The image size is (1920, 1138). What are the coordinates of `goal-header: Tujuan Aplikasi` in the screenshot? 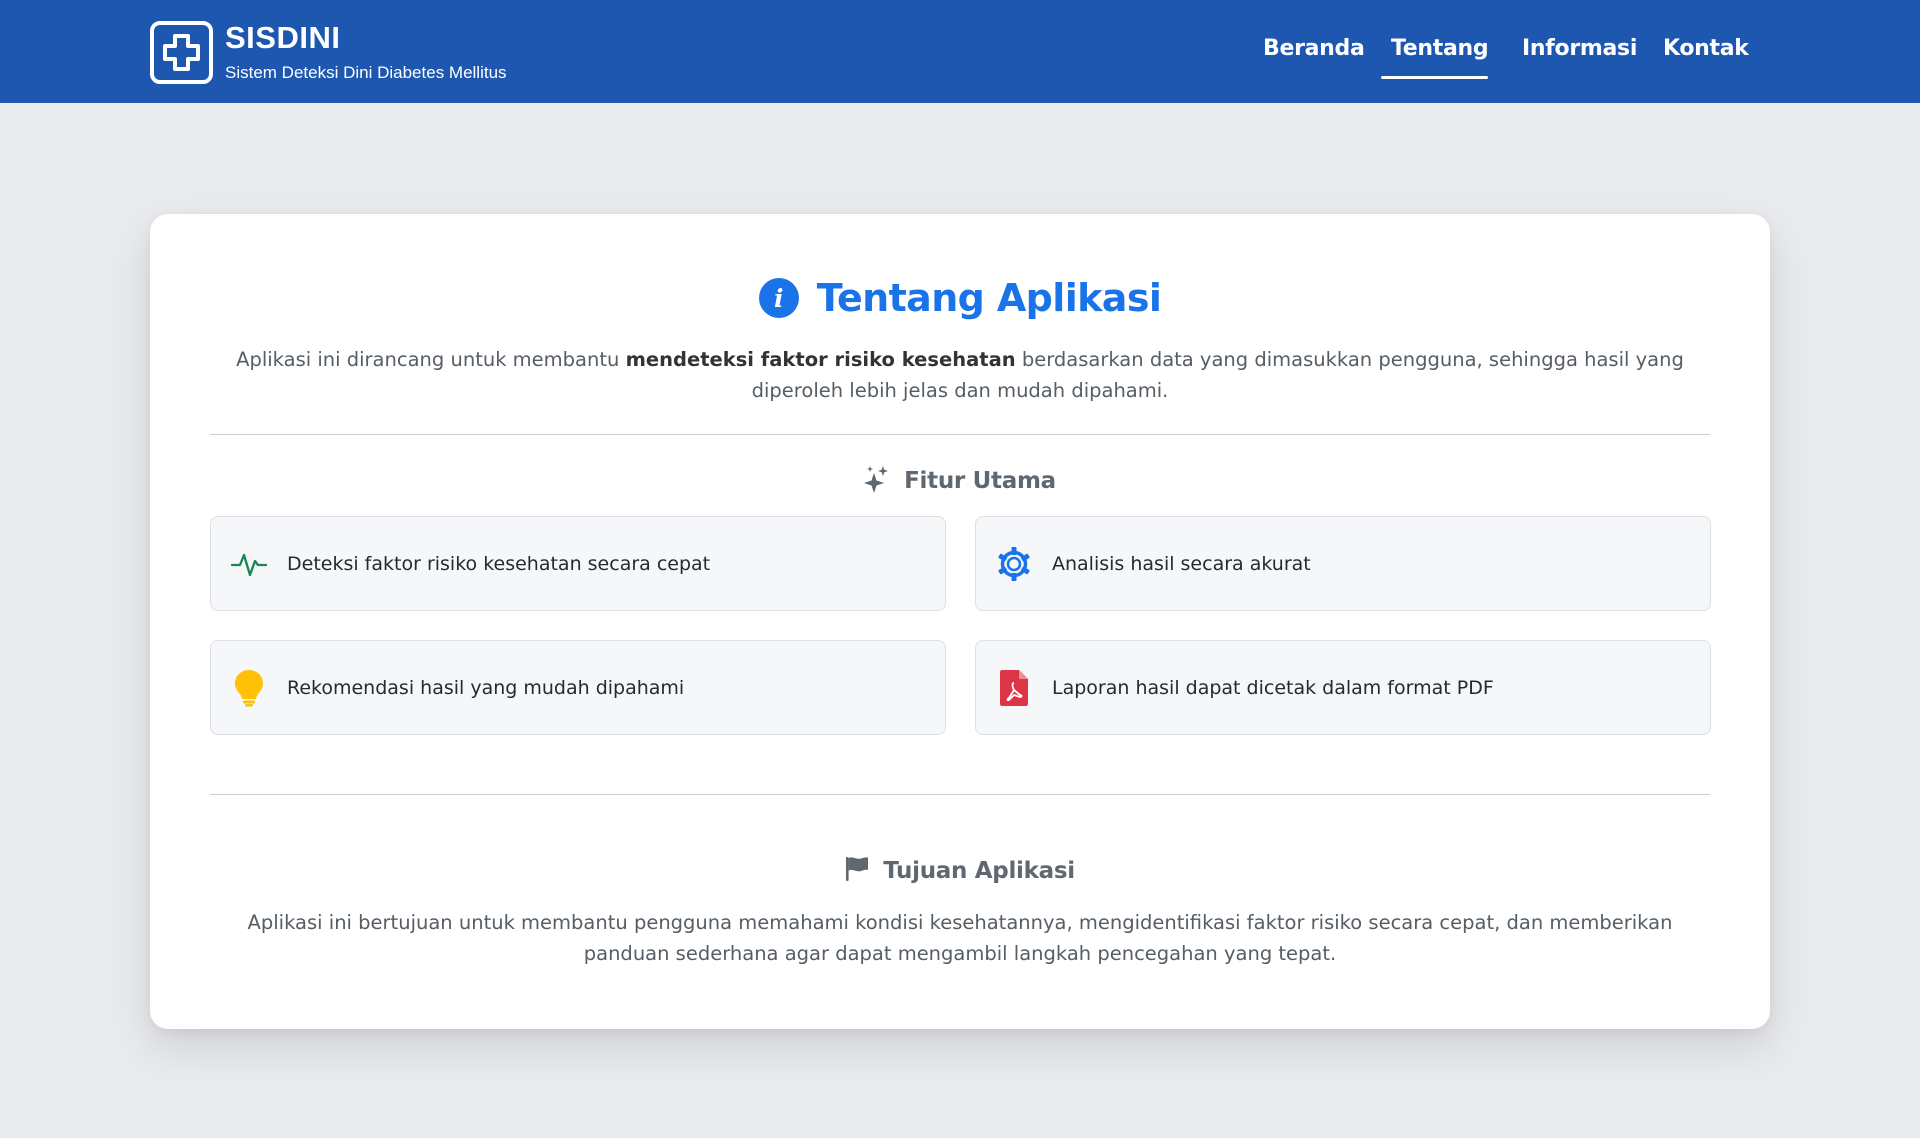 It's located at (960, 871).